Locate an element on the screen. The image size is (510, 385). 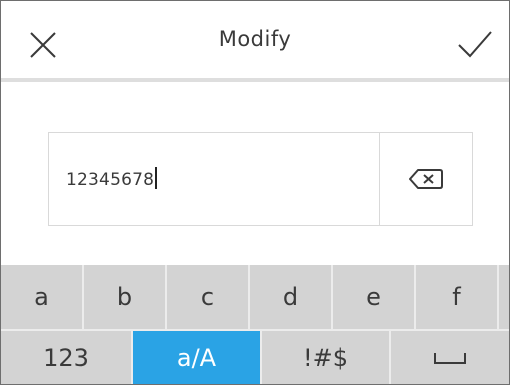
key-d: d is located at coordinates (291, 297).